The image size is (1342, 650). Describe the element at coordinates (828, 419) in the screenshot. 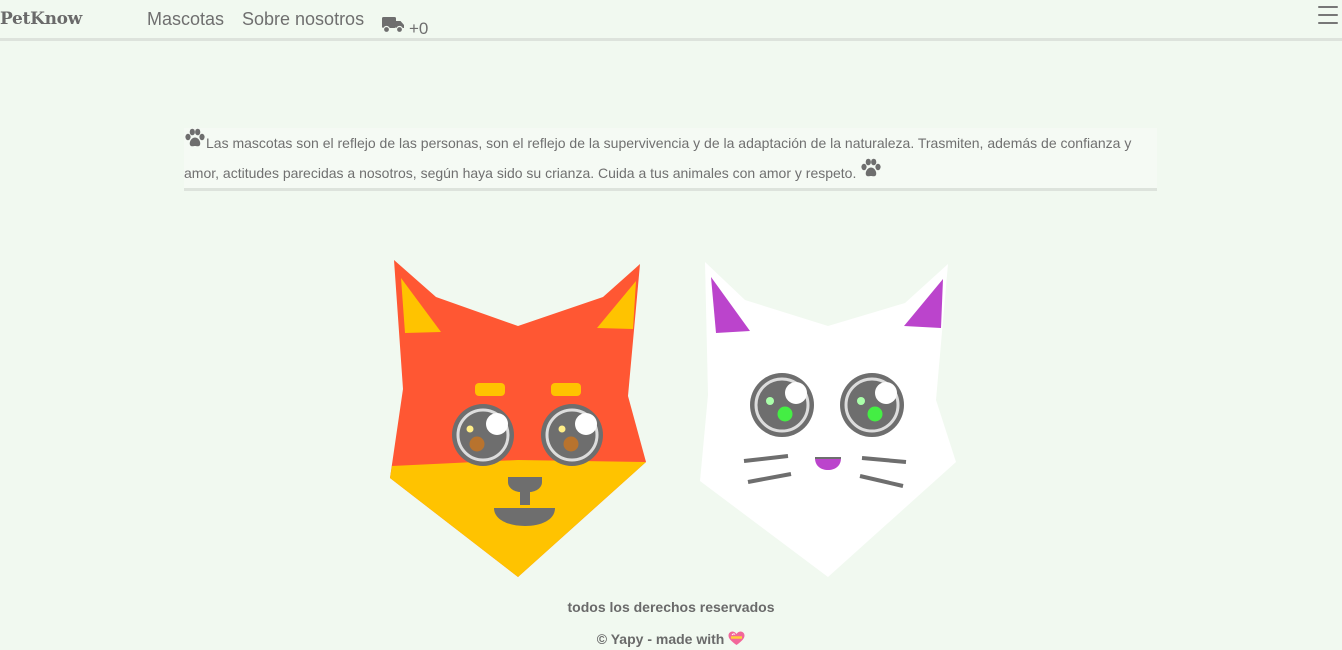

I see `white-cat` at that location.